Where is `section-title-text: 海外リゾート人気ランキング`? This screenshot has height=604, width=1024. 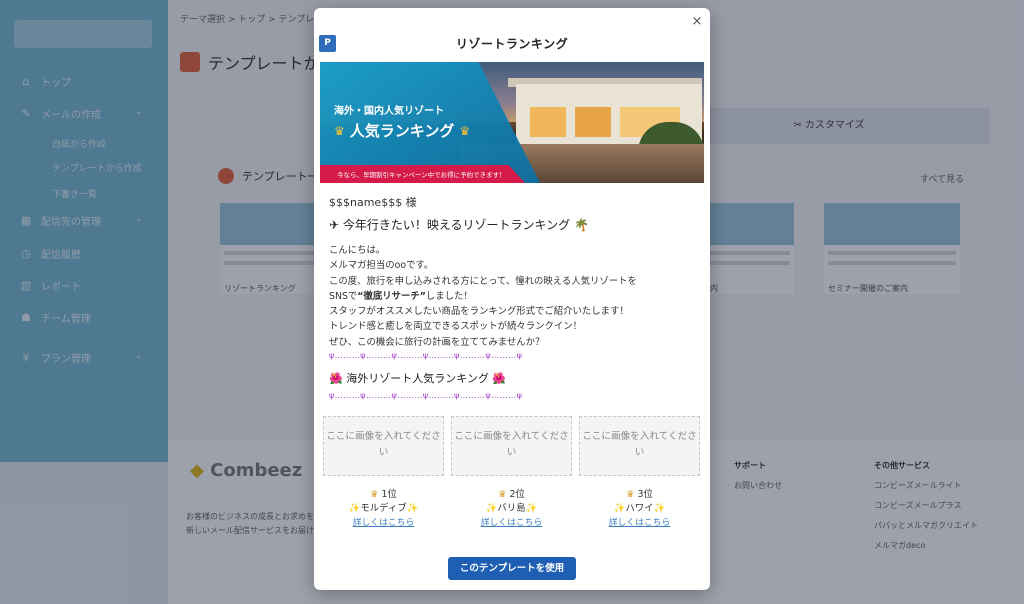 section-title-text: 海外リゾート人気ランキング is located at coordinates (417, 378).